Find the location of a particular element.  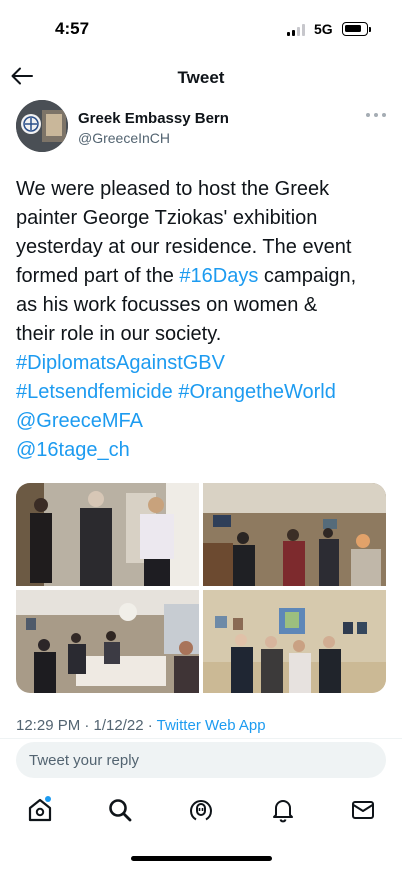

page-title: Tweet is located at coordinates (201, 77).